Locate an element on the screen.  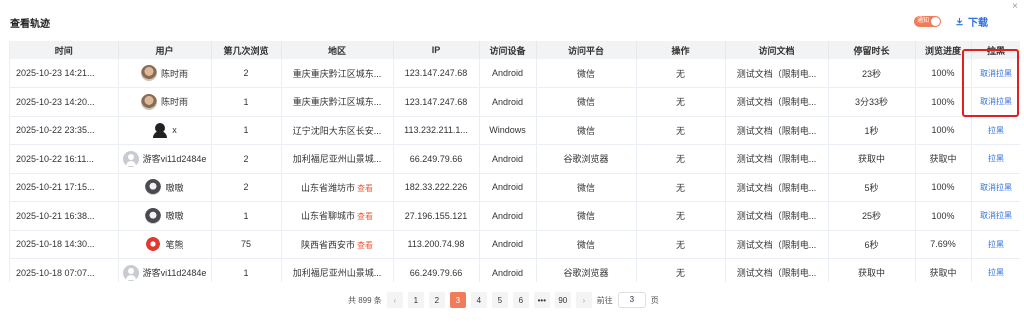
cell-duration: 获取中 is located at coordinates (872, 159).